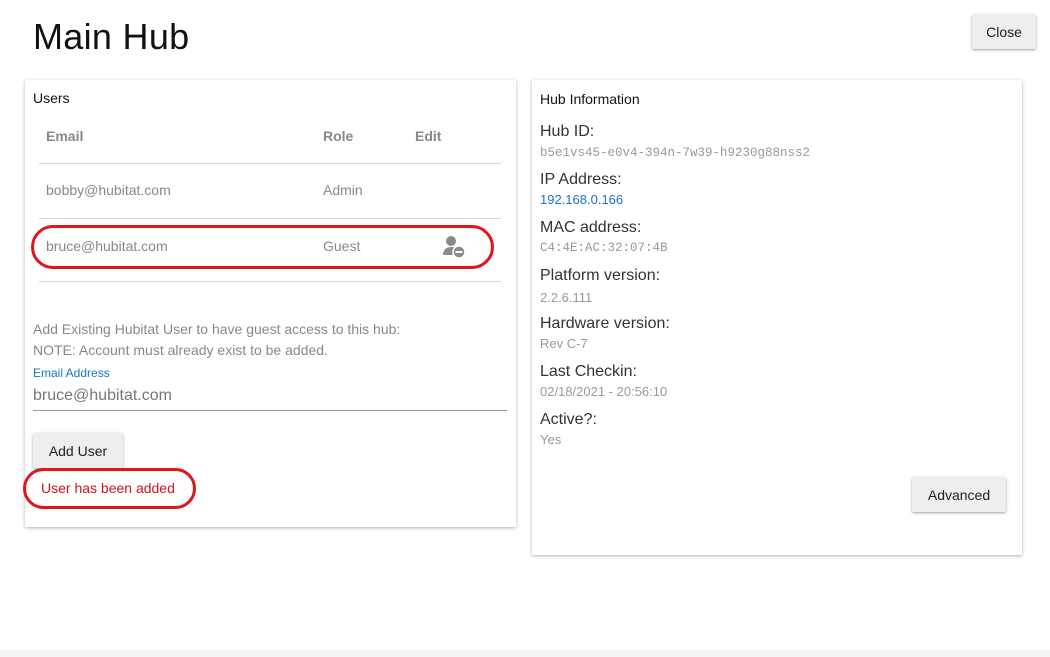 The width and height of the screenshot is (1050, 657). Describe the element at coordinates (604, 391) in the screenshot. I see `last-checkin-value: 02/18/2021 - 20:56:10` at that location.